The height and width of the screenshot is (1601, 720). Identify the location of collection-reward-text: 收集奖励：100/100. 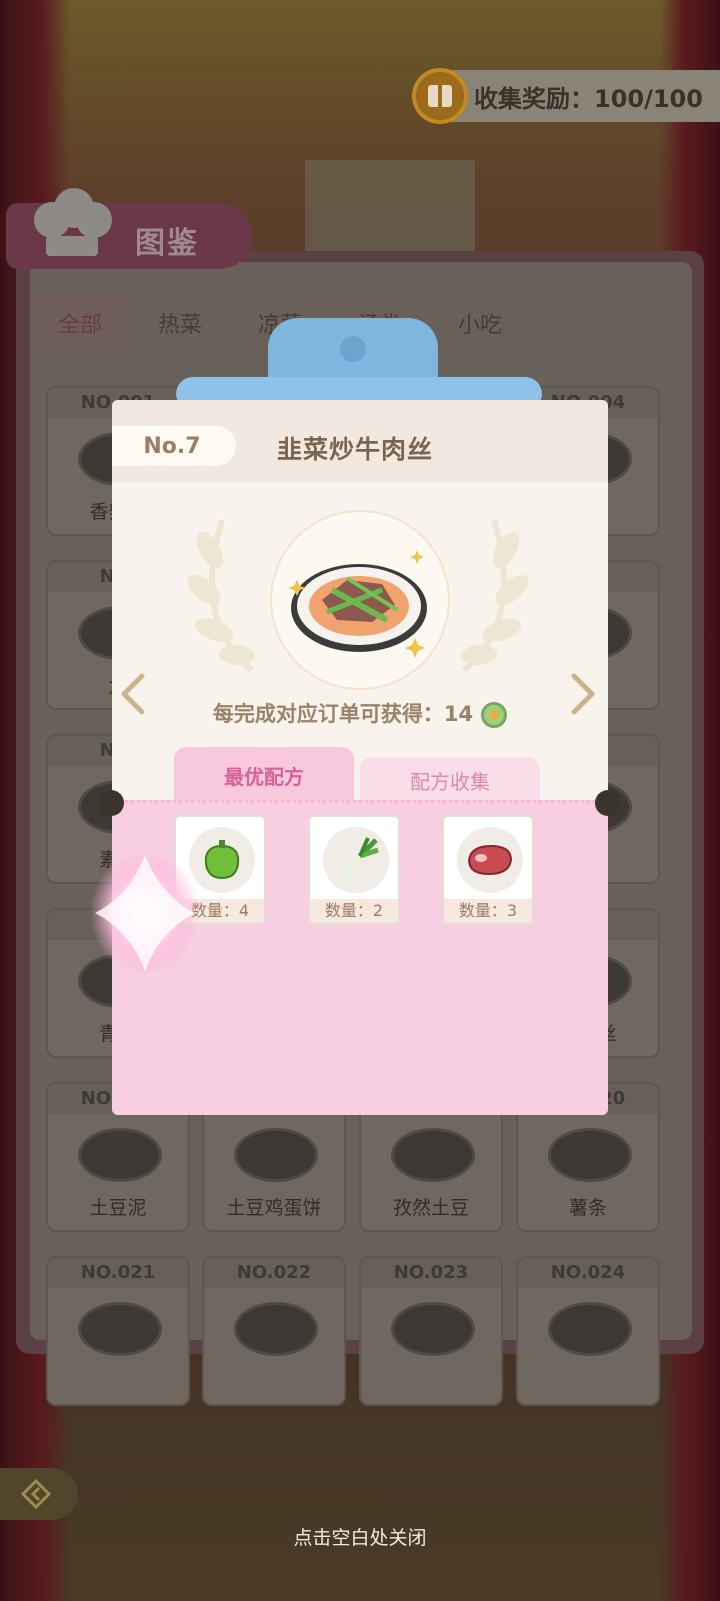
(588, 98).